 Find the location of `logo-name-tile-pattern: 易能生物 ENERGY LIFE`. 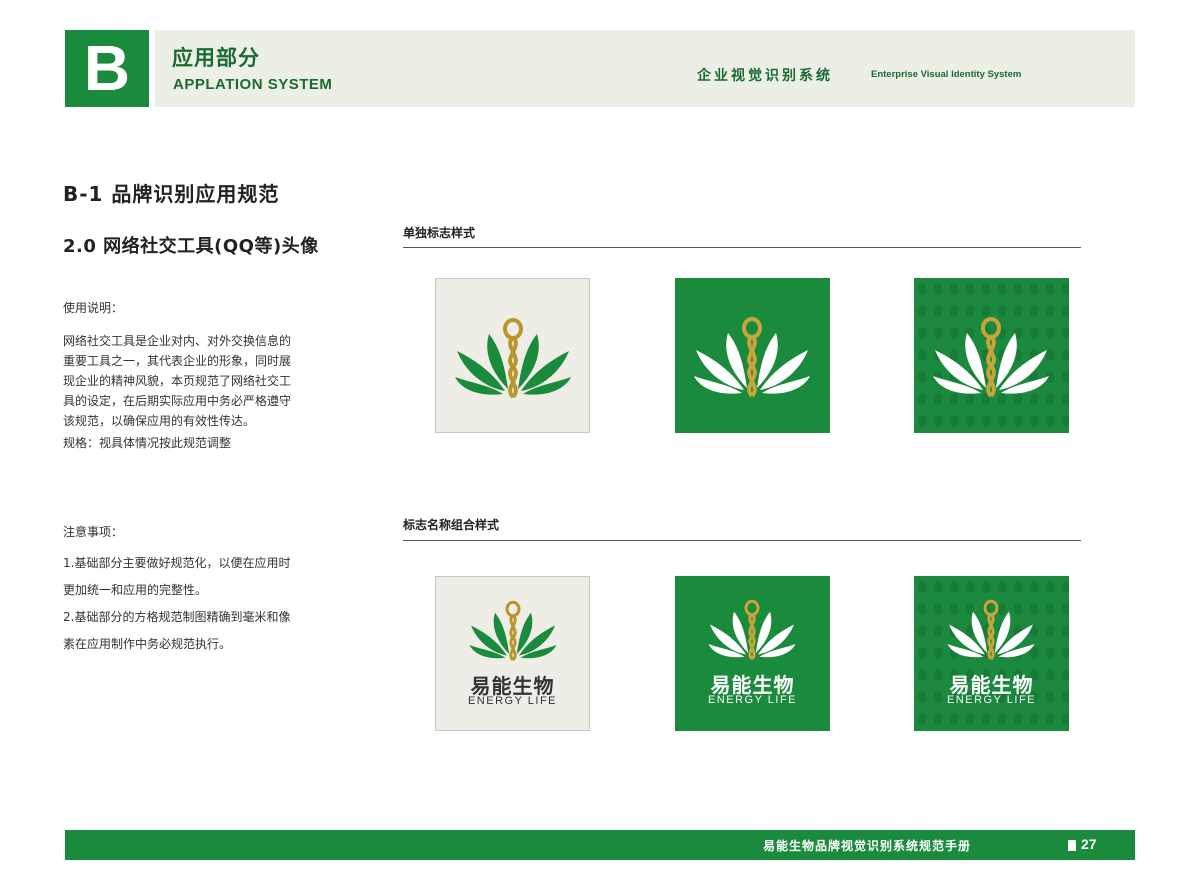

logo-name-tile-pattern: 易能生物 ENERGY LIFE is located at coordinates (991, 653).